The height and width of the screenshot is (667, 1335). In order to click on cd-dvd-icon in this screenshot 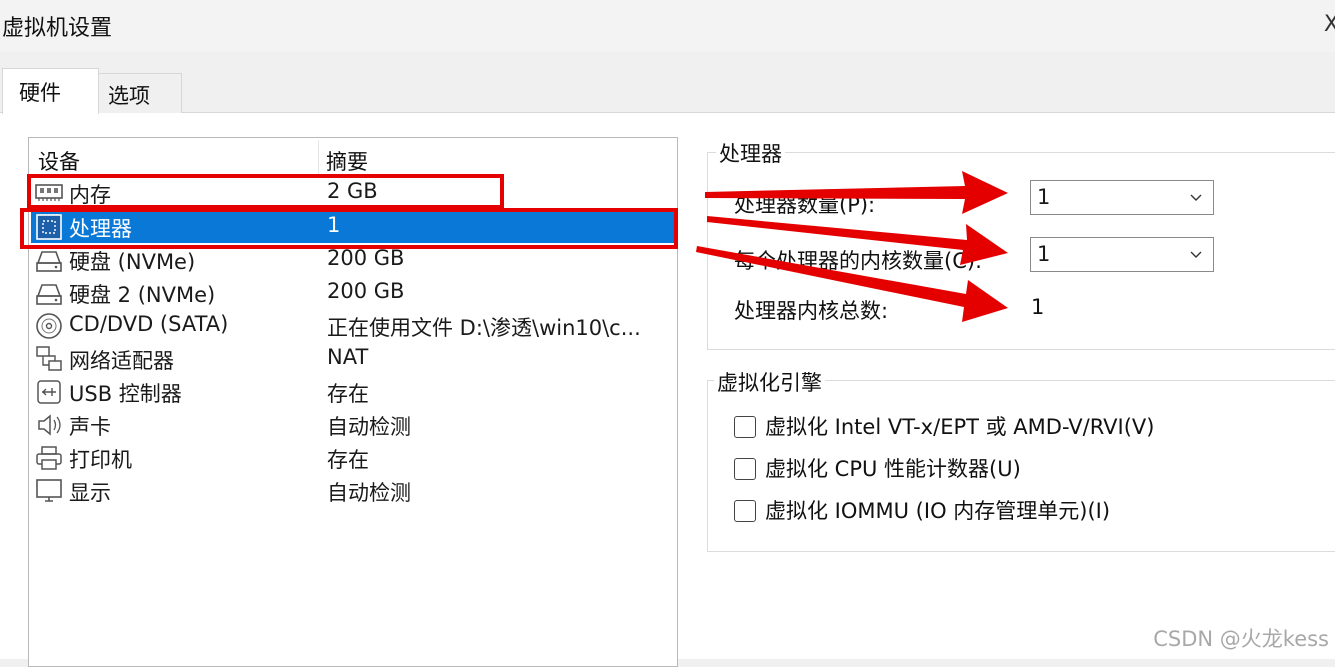, I will do `click(49, 326)`.